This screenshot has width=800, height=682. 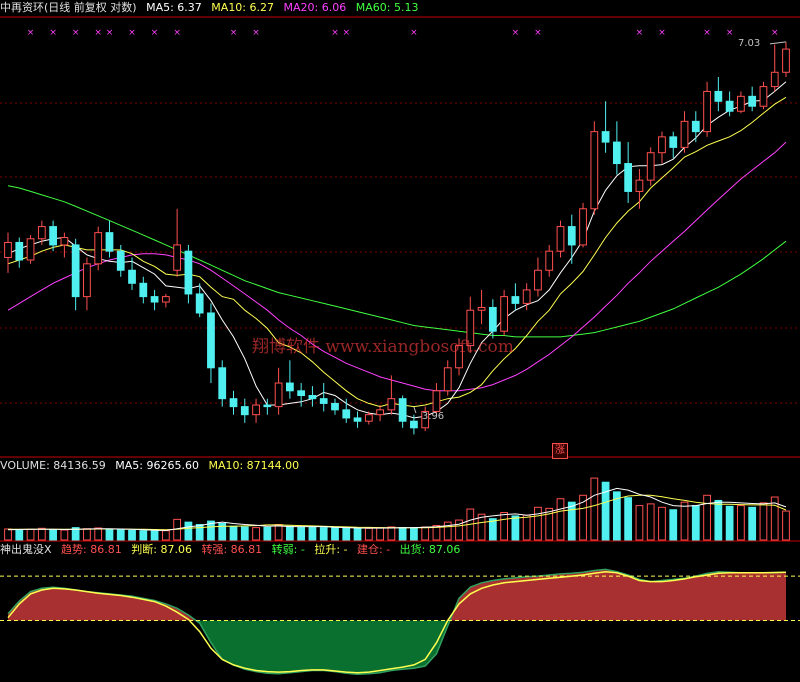 What do you see at coordinates (560, 451) in the screenshot?
I see `rise-badge: 涨` at bounding box center [560, 451].